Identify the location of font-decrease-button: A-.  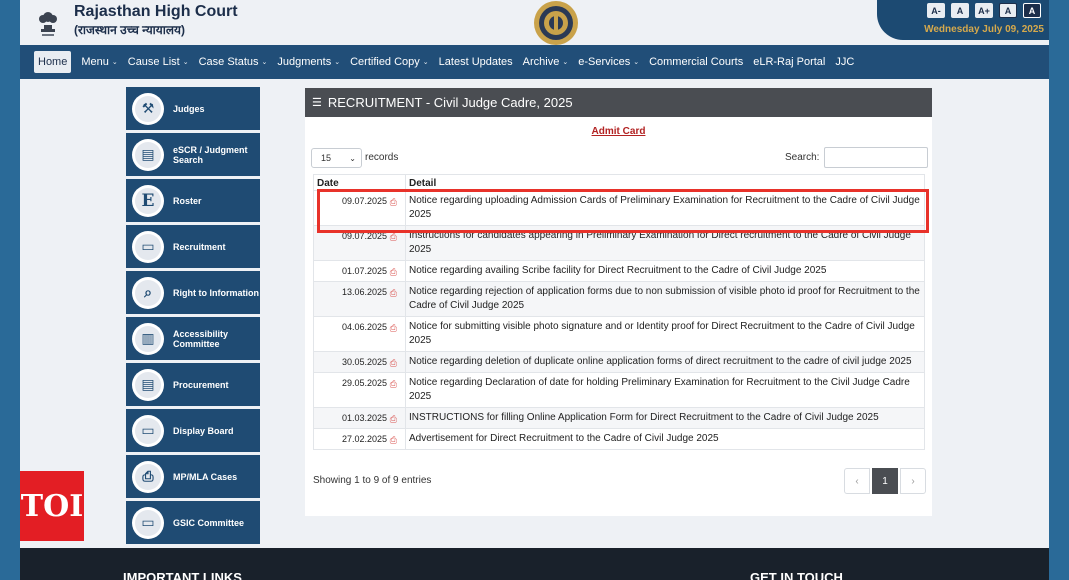
(936, 10).